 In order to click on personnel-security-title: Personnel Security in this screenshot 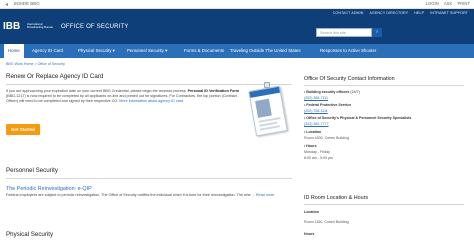, I will do `click(32, 170)`.